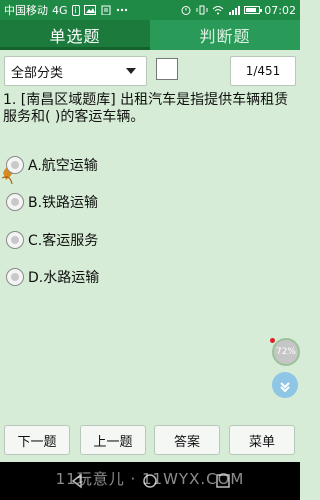 Image resolution: width=320 pixels, height=500 pixels. I want to click on alarm-icon, so click(186, 10).